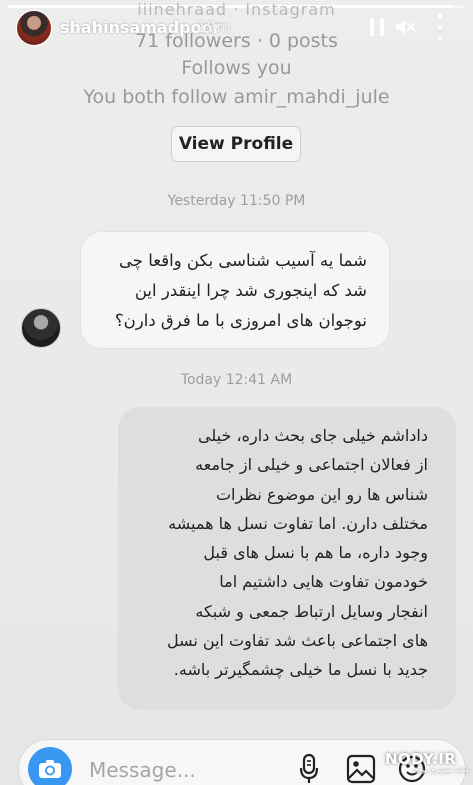  Describe the element at coordinates (427, 765) in the screenshot. I see `site-watermark: NODY.IR مجله تصویری نودی` at that location.